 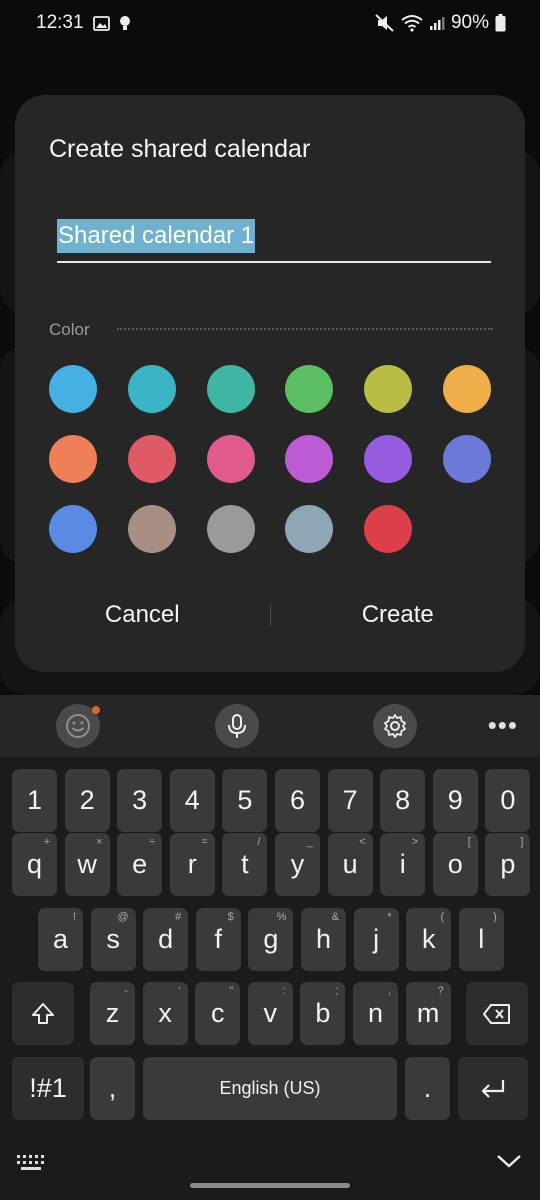 I want to click on key-secondary-label: $, so click(x=230, y=917).